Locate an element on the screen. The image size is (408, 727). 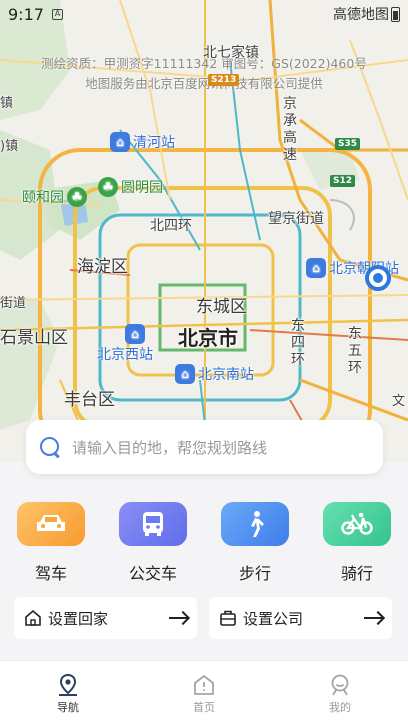
travel-modes: 驾车 公交车 步行 骑行 is located at coordinates (204, 543).